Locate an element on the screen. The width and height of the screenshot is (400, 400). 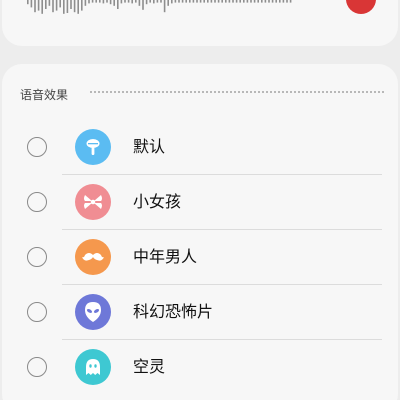
effect-label: 小女孩 is located at coordinates (157, 201).